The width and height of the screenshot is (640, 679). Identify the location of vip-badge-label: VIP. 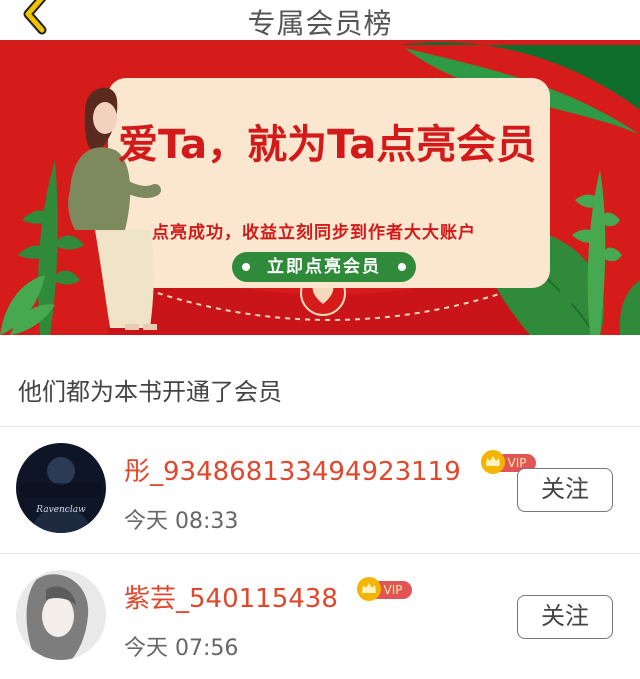
(393, 590).